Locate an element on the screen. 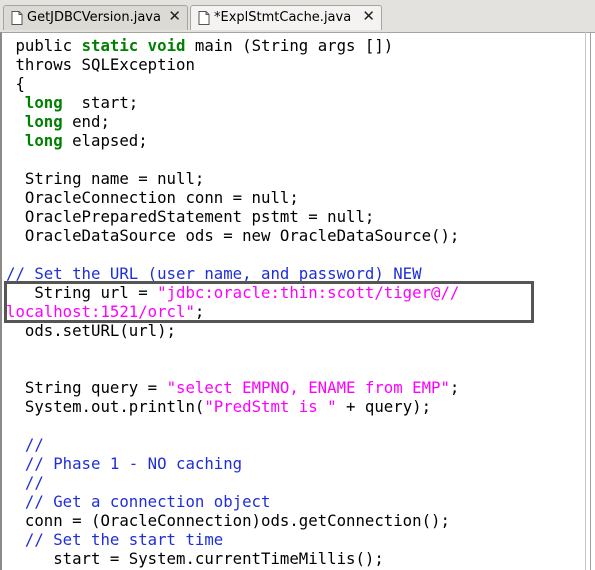 The image size is (595, 570). code-line: long start; is located at coordinates (81, 102).